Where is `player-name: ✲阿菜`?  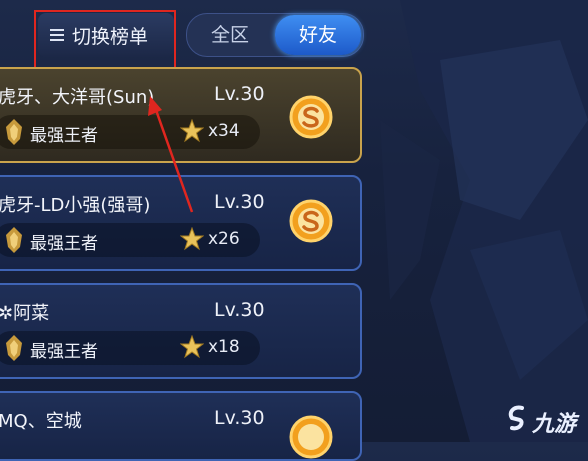
player-name: ✲阿菜 is located at coordinates (25, 313).